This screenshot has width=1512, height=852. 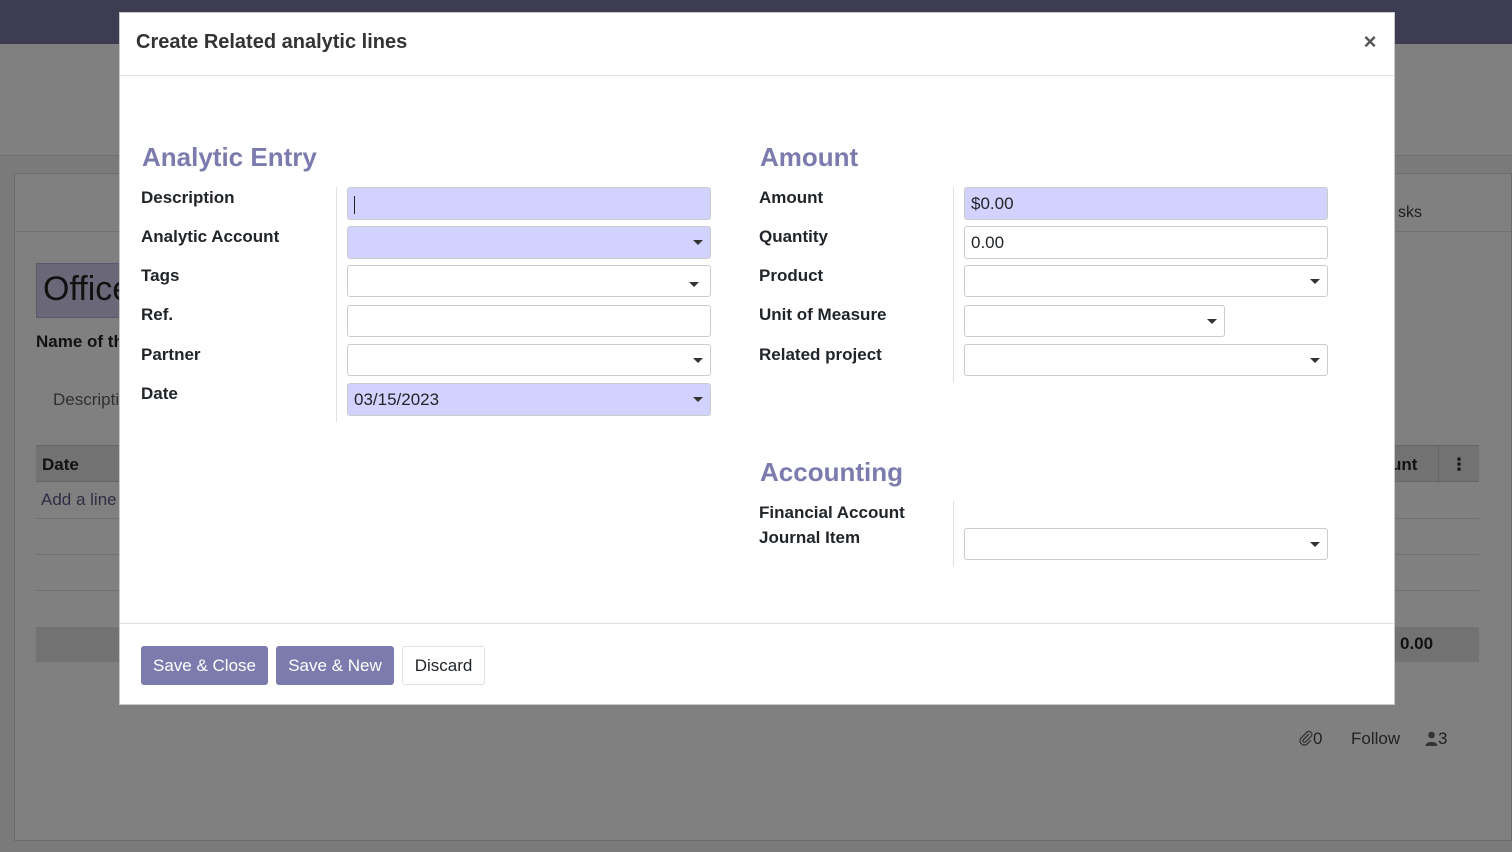 What do you see at coordinates (272, 42) in the screenshot?
I see `dialog-title: Create Related analytic lines` at bounding box center [272, 42].